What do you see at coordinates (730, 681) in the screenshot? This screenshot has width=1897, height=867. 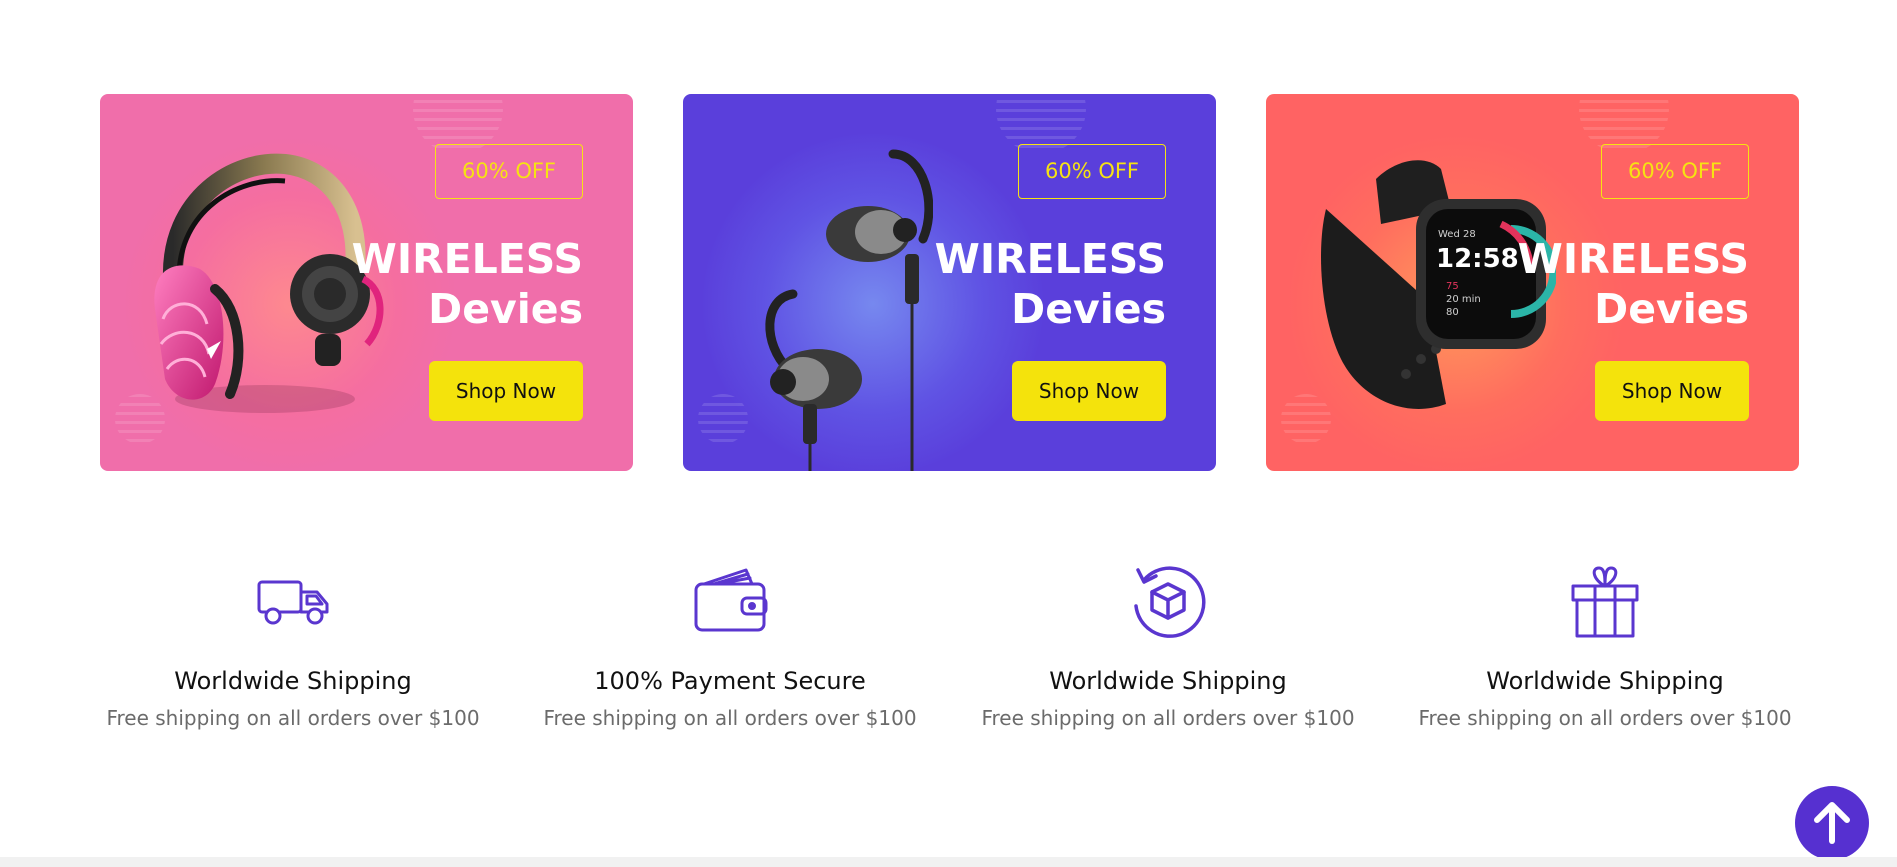 I see `feature-title: 100% Payment Secure` at bounding box center [730, 681].